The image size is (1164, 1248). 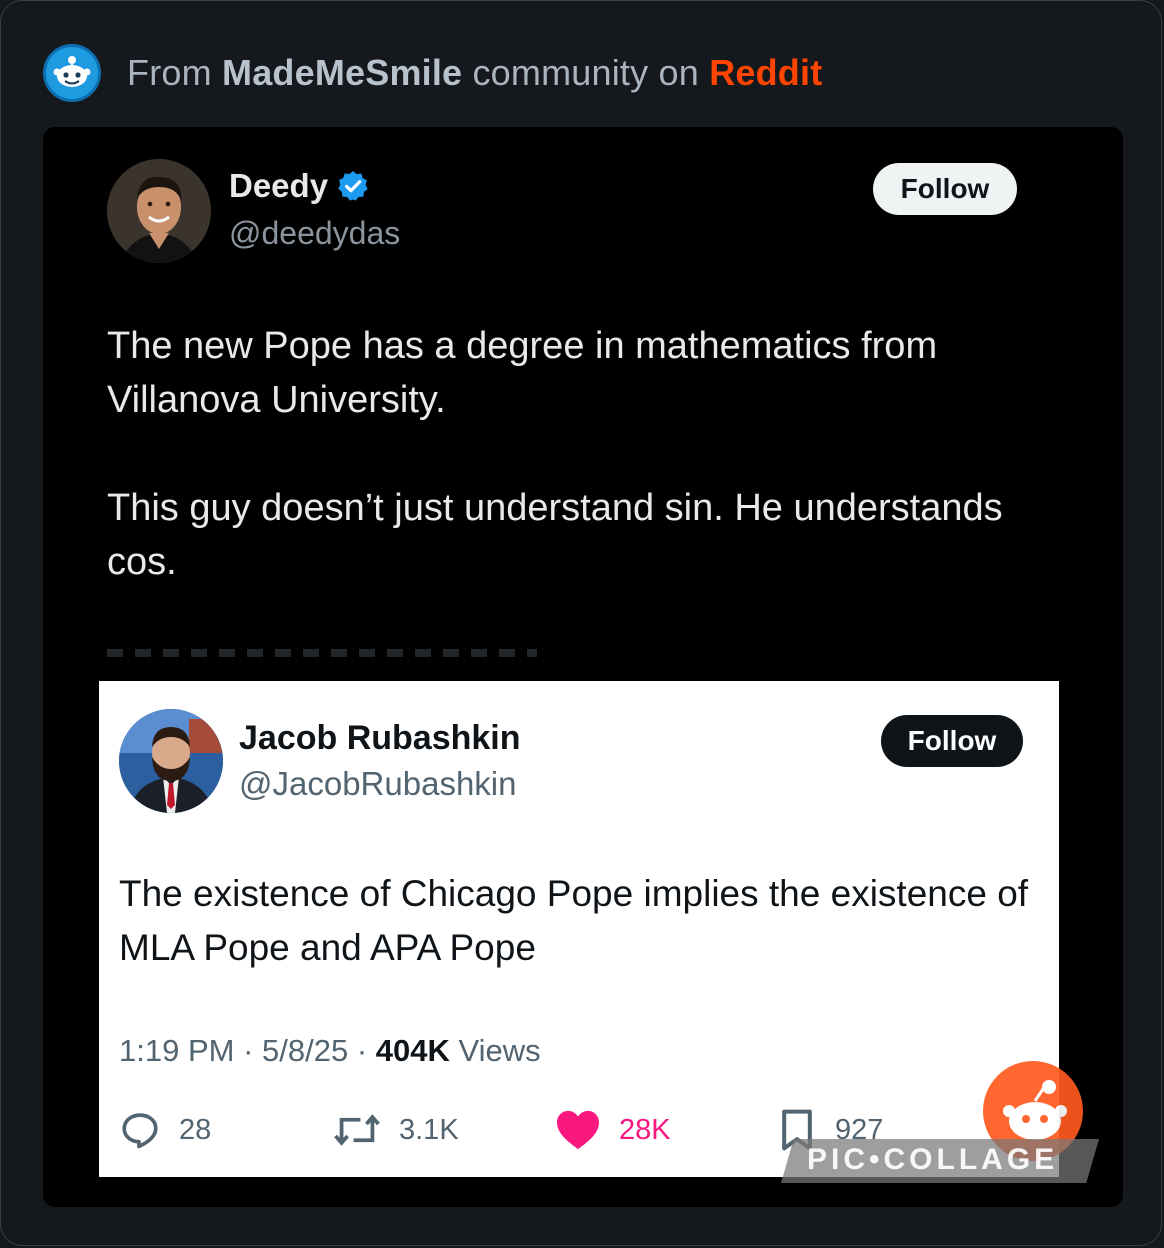 I want to click on views-label: Views, so click(x=499, y=1050).